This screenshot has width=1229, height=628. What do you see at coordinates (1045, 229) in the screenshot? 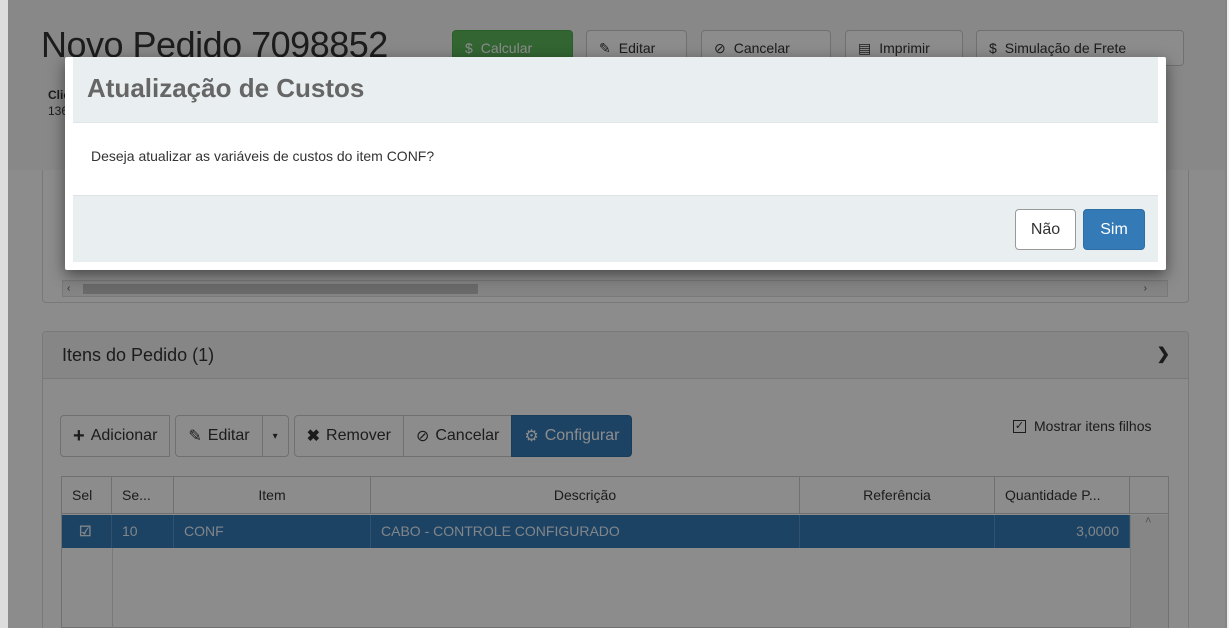
I see `no-button: Não` at bounding box center [1045, 229].